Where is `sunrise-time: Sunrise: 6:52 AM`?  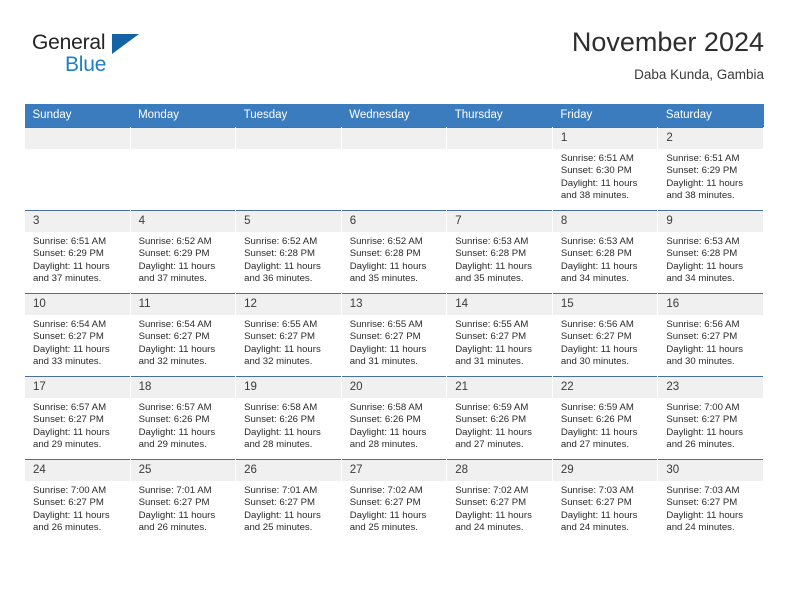
sunrise-time: Sunrise: 6:52 AM is located at coordinates (281, 241).